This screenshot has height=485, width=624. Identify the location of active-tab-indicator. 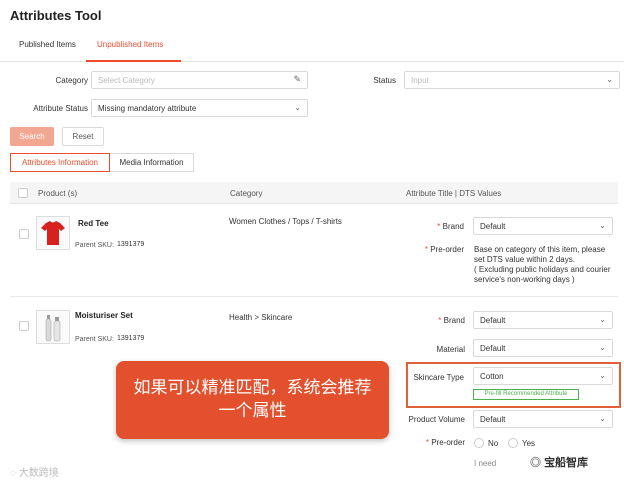
(133, 61).